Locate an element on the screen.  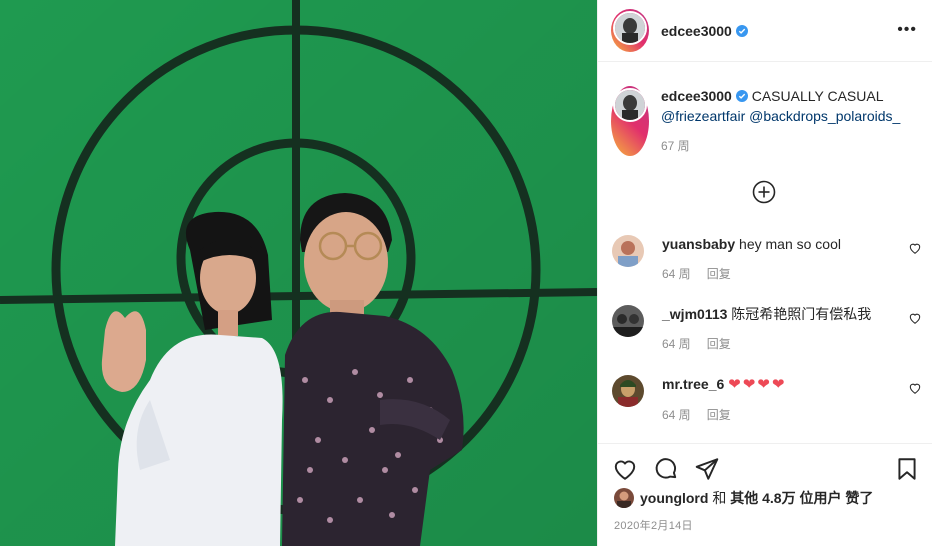
comment-item: mr.tree_6 ❤❤❤❤ 64 周 回复 is located at coordinates (767, 399).